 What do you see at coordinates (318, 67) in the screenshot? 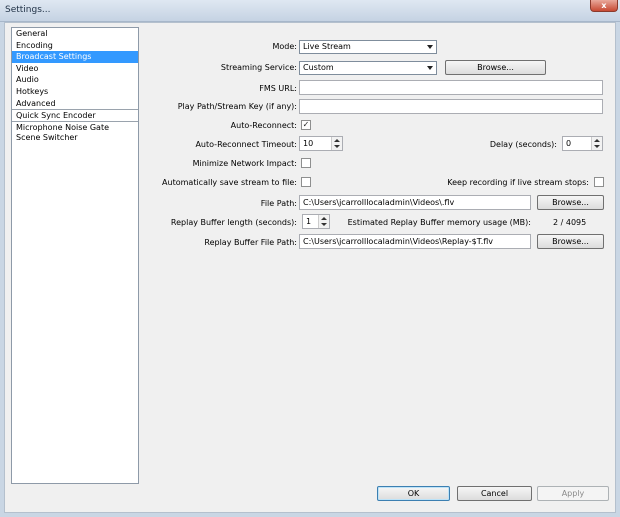
I see `streaming-service-value: Custom` at bounding box center [318, 67].